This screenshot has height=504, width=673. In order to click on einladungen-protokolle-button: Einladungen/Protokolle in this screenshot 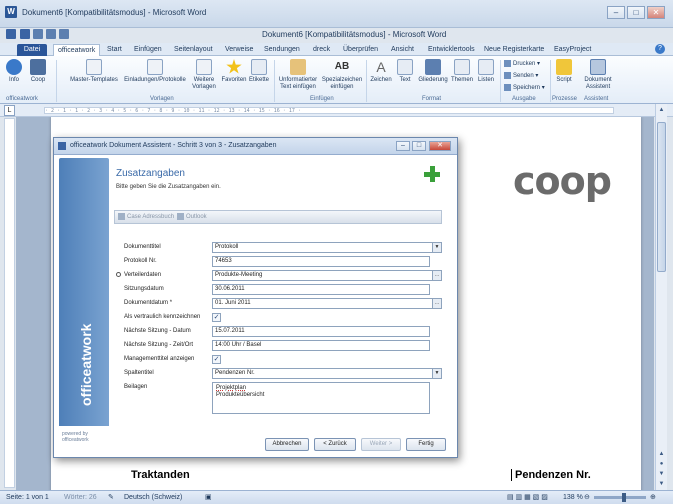, I will do `click(155, 71)`.